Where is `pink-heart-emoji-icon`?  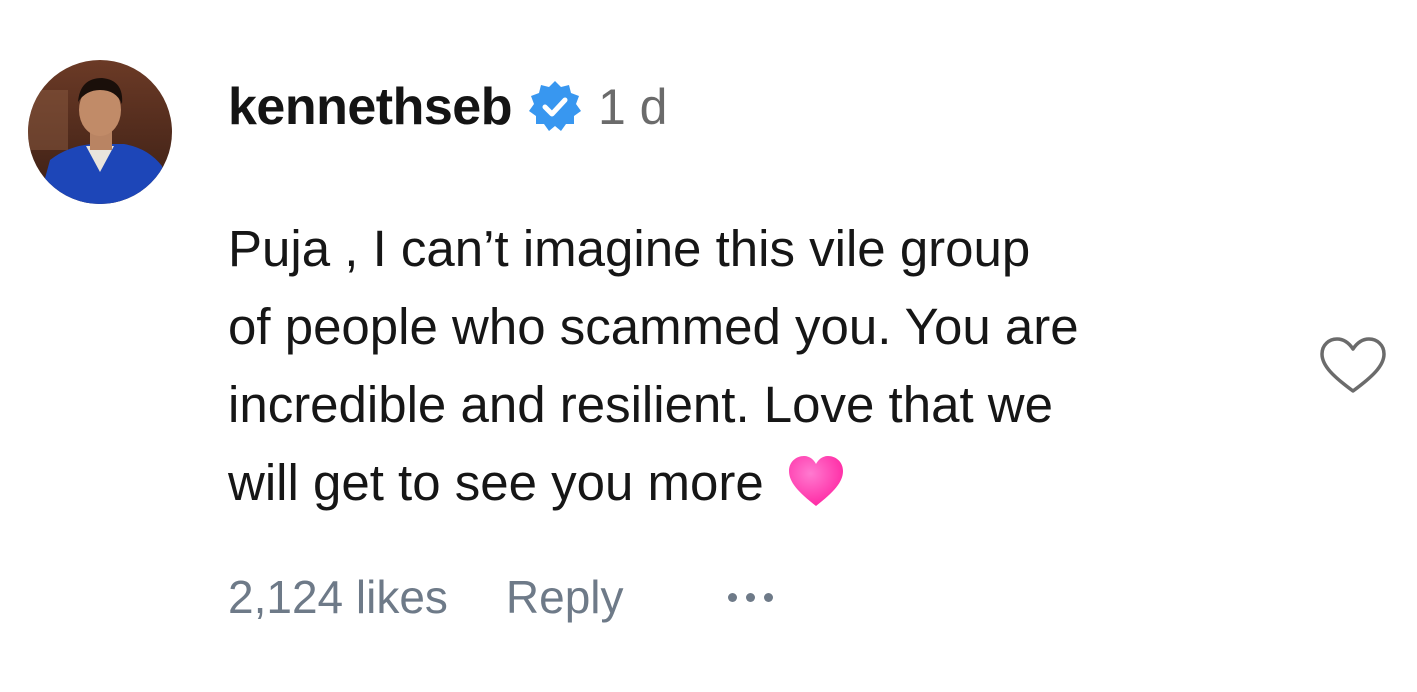 pink-heart-emoji-icon is located at coordinates (816, 482).